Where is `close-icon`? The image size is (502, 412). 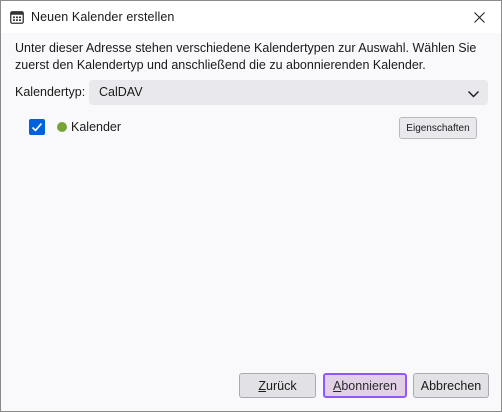
close-icon is located at coordinates (479, 17).